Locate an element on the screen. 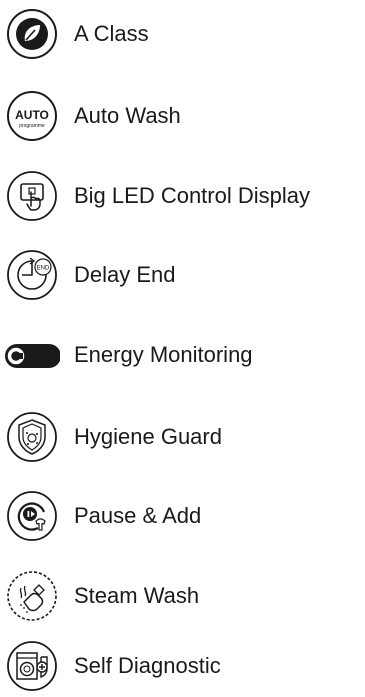 Image resolution: width=365 pixels, height=697 pixels. feature-self-diagnostic: Self Diagnostic is located at coordinates (182, 666).